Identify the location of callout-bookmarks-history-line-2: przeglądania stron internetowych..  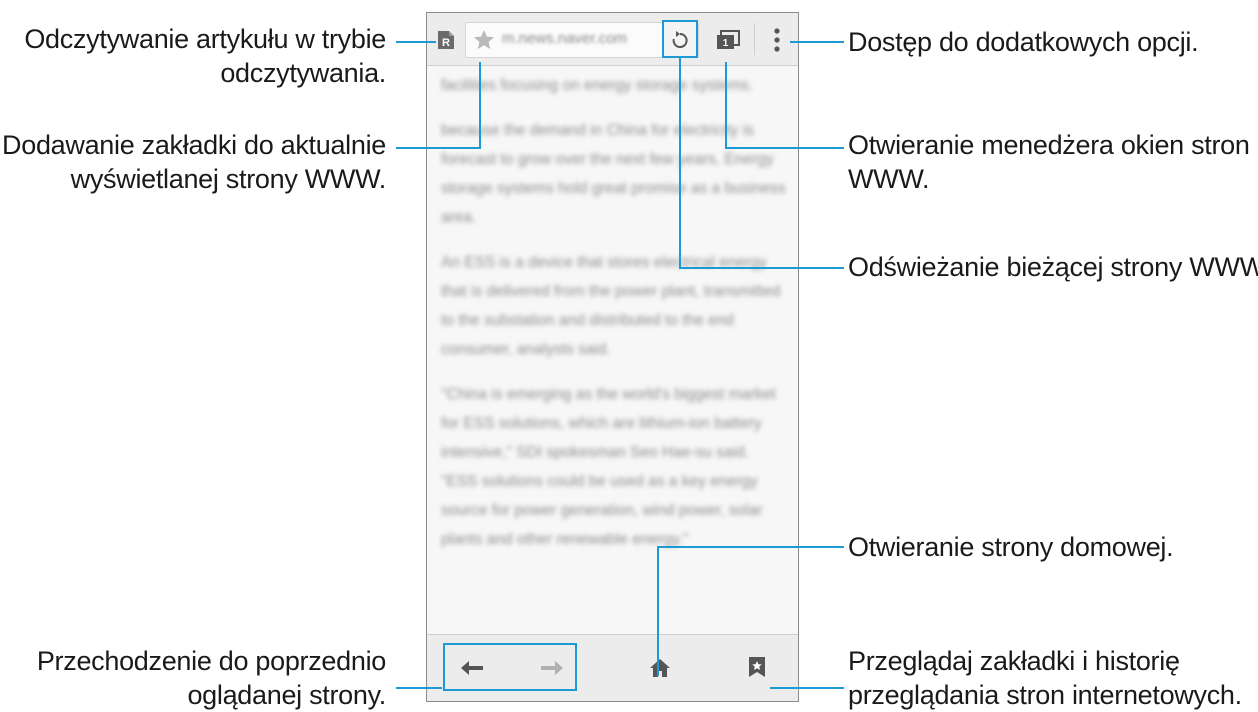
(1045, 695).